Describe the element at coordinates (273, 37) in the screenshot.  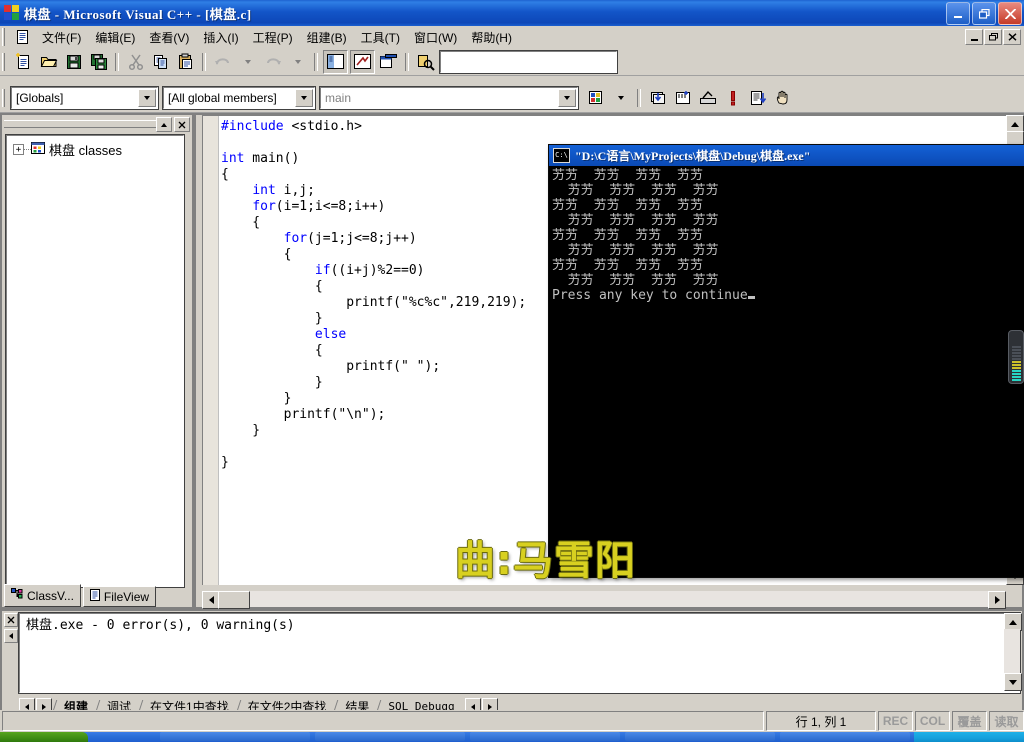
I see `menu-project: 工程(P)` at that location.